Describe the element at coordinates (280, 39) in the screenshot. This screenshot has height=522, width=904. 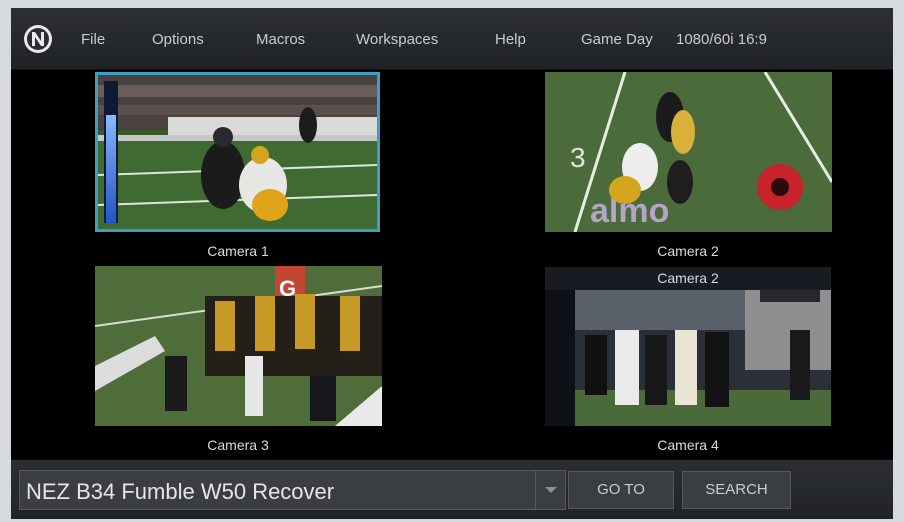
I see `menu-macros: Macros` at that location.